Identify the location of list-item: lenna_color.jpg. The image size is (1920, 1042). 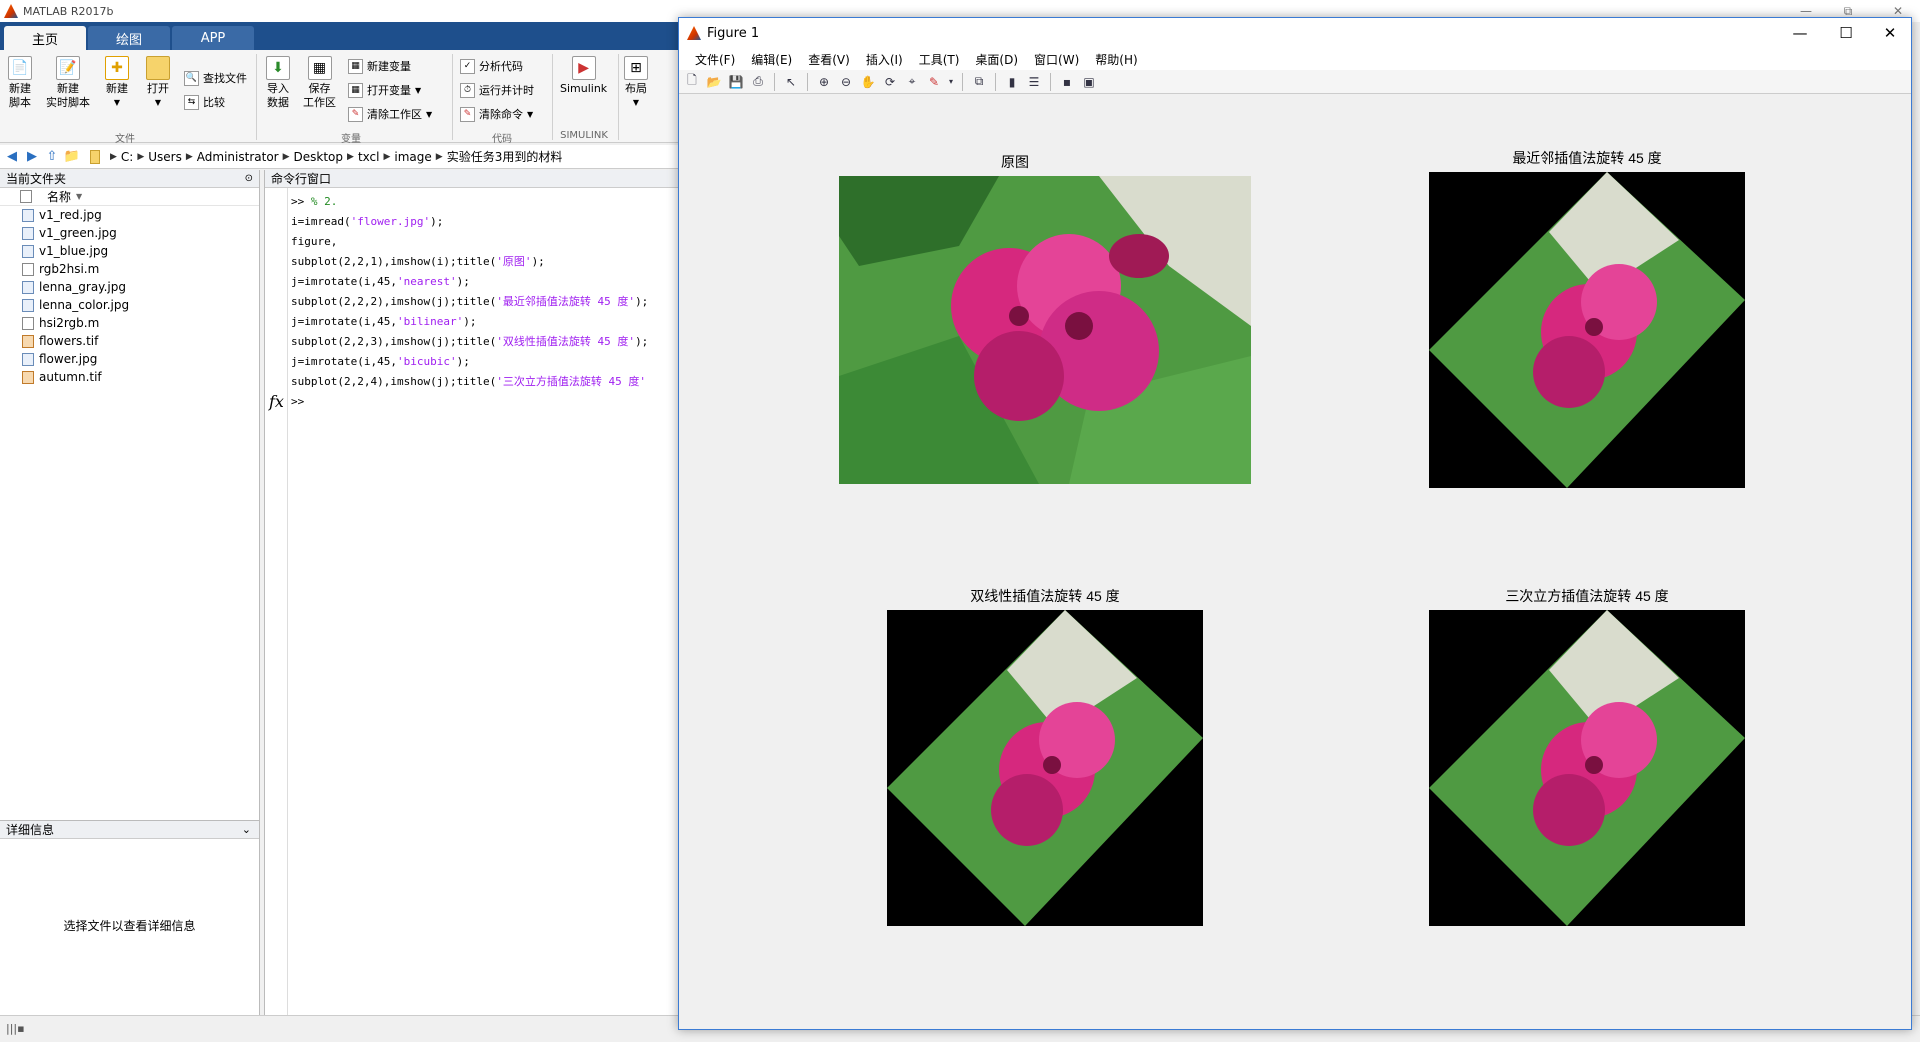
(129, 305).